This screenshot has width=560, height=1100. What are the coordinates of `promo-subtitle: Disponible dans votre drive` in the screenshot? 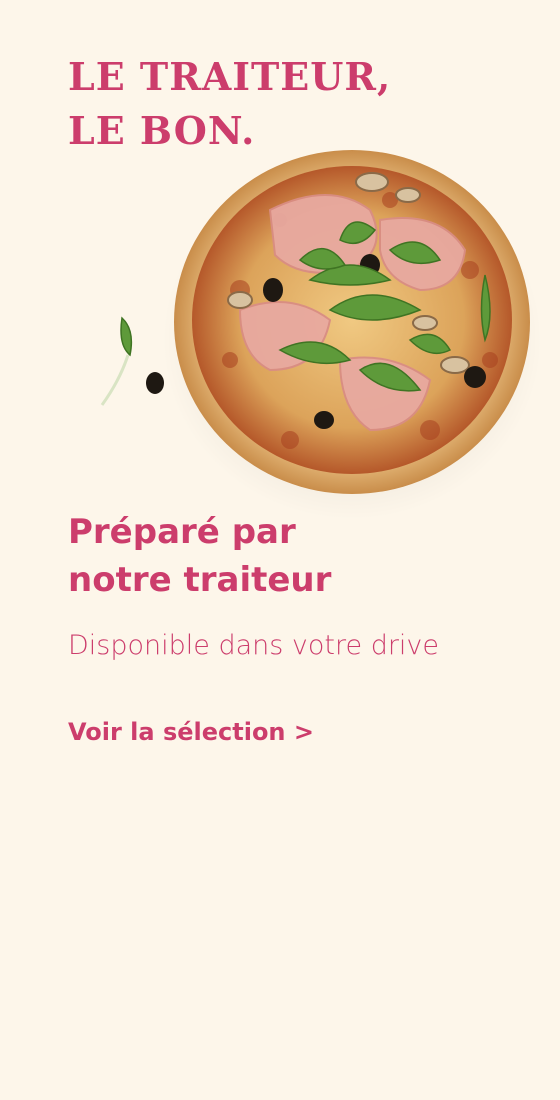 It's located at (254, 645).